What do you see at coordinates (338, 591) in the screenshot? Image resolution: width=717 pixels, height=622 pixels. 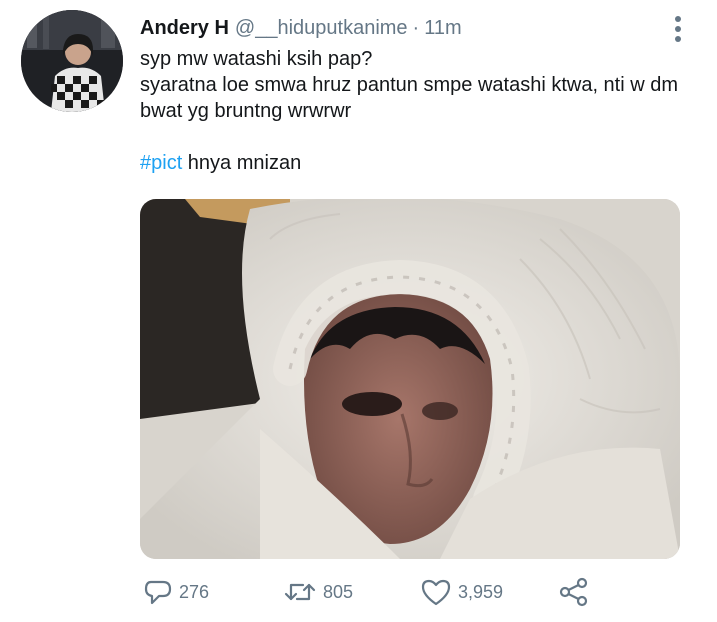 I see `retweet-count: 805` at bounding box center [338, 591].